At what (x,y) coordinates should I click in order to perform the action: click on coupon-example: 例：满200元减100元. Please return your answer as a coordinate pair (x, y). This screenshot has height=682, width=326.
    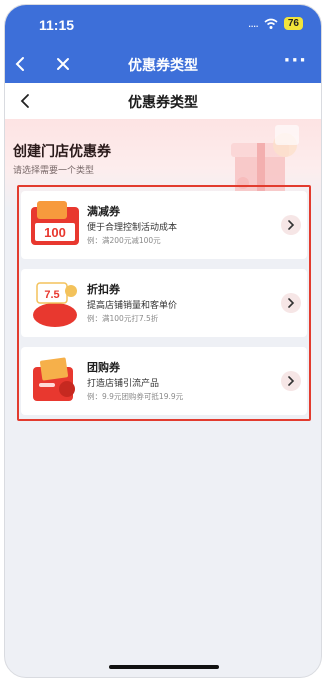
    Looking at the image, I should click on (124, 240).